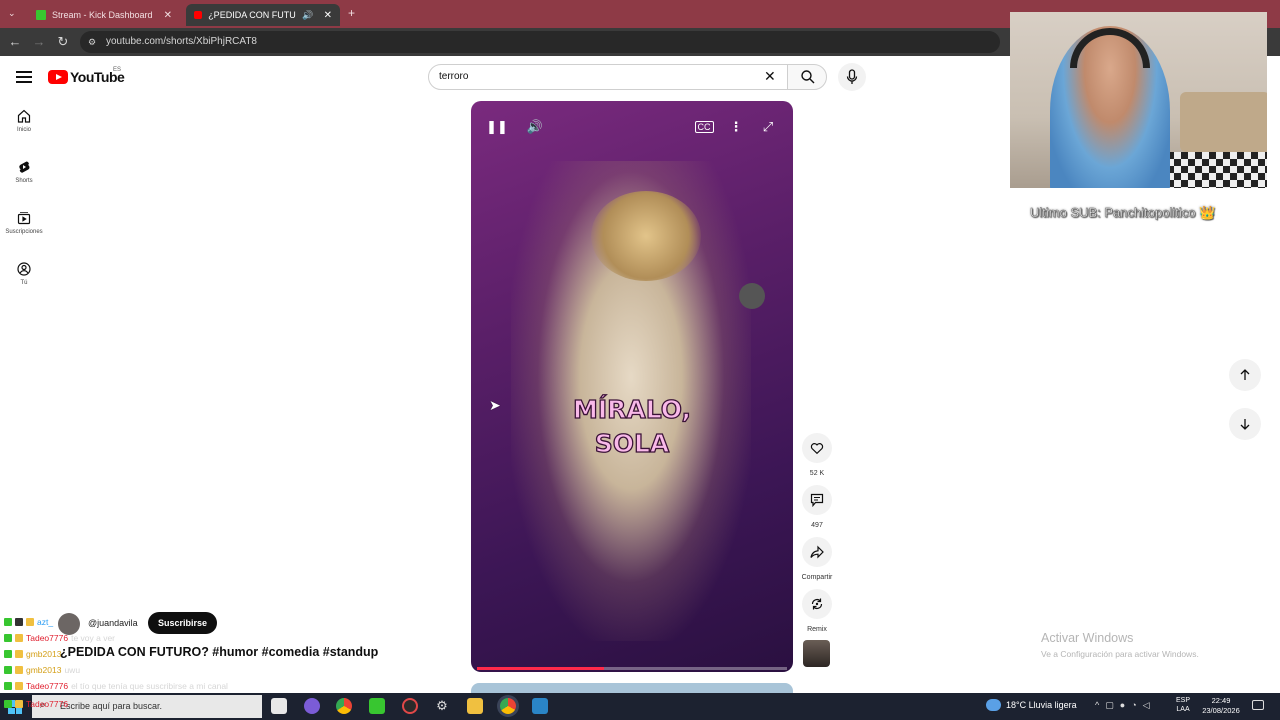 This screenshot has width=1280, height=720. Describe the element at coordinates (63, 42) in the screenshot. I see `reload-button: ↻` at that location.